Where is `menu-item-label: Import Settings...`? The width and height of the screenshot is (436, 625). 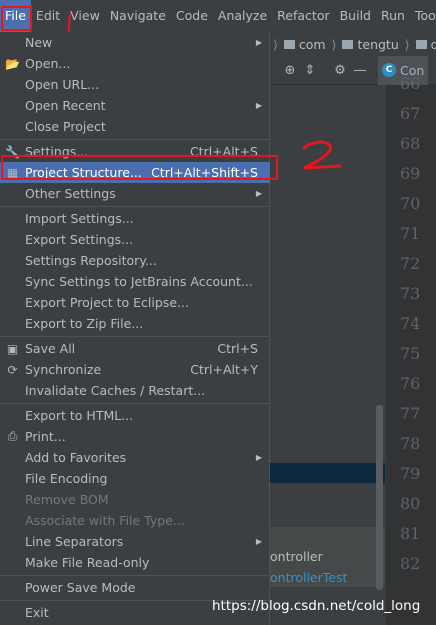
menu-item-label: Import Settings... is located at coordinates (79, 218).